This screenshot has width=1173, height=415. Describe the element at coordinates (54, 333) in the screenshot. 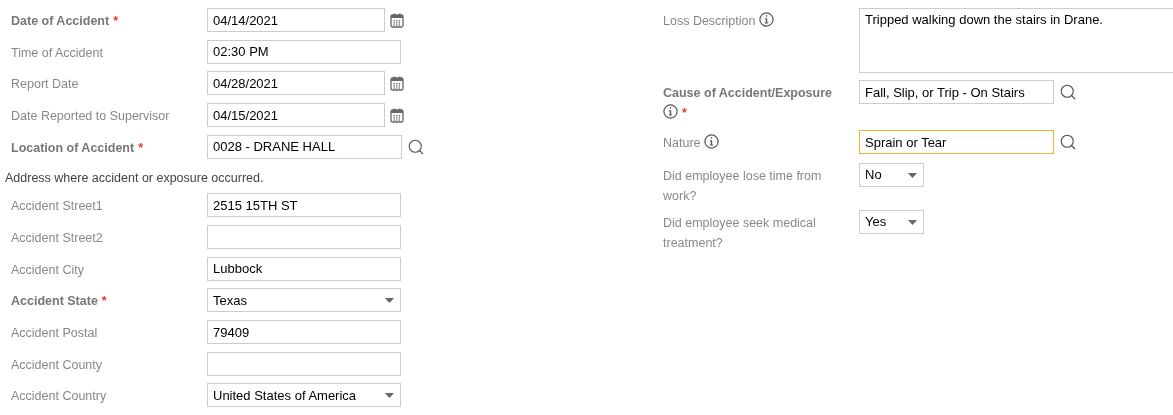

I see `field-label: Accident Postal` at that location.